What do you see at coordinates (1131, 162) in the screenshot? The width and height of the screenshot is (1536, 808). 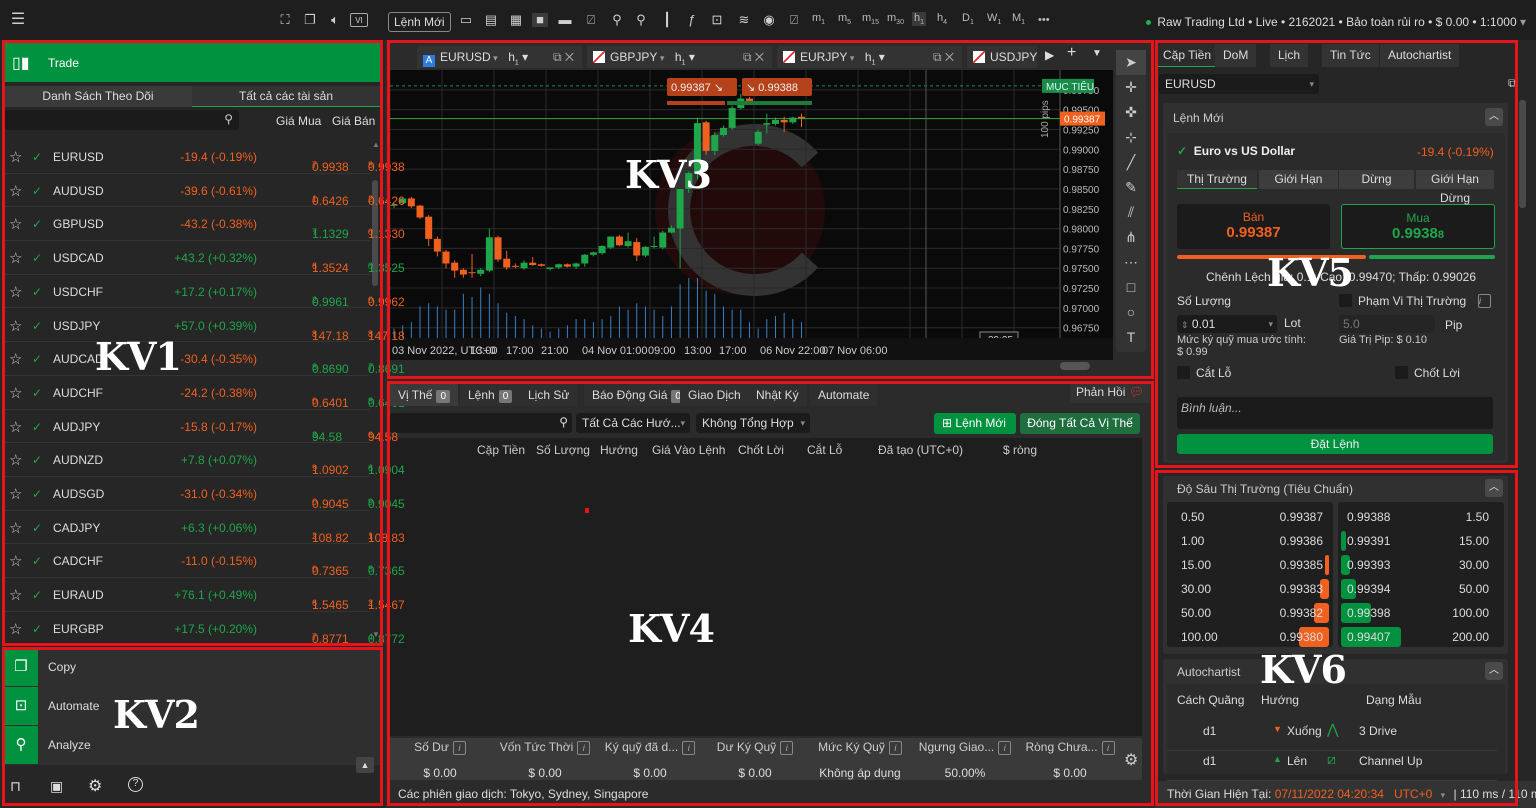 I see `line-icon: ╱` at bounding box center [1131, 162].